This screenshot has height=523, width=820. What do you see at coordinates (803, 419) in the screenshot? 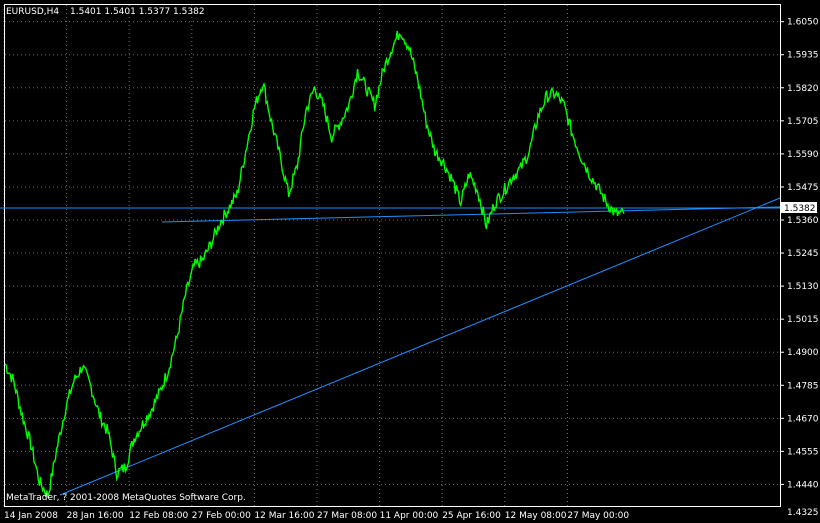
I see `y-tick-label: 1.4670` at bounding box center [803, 419].